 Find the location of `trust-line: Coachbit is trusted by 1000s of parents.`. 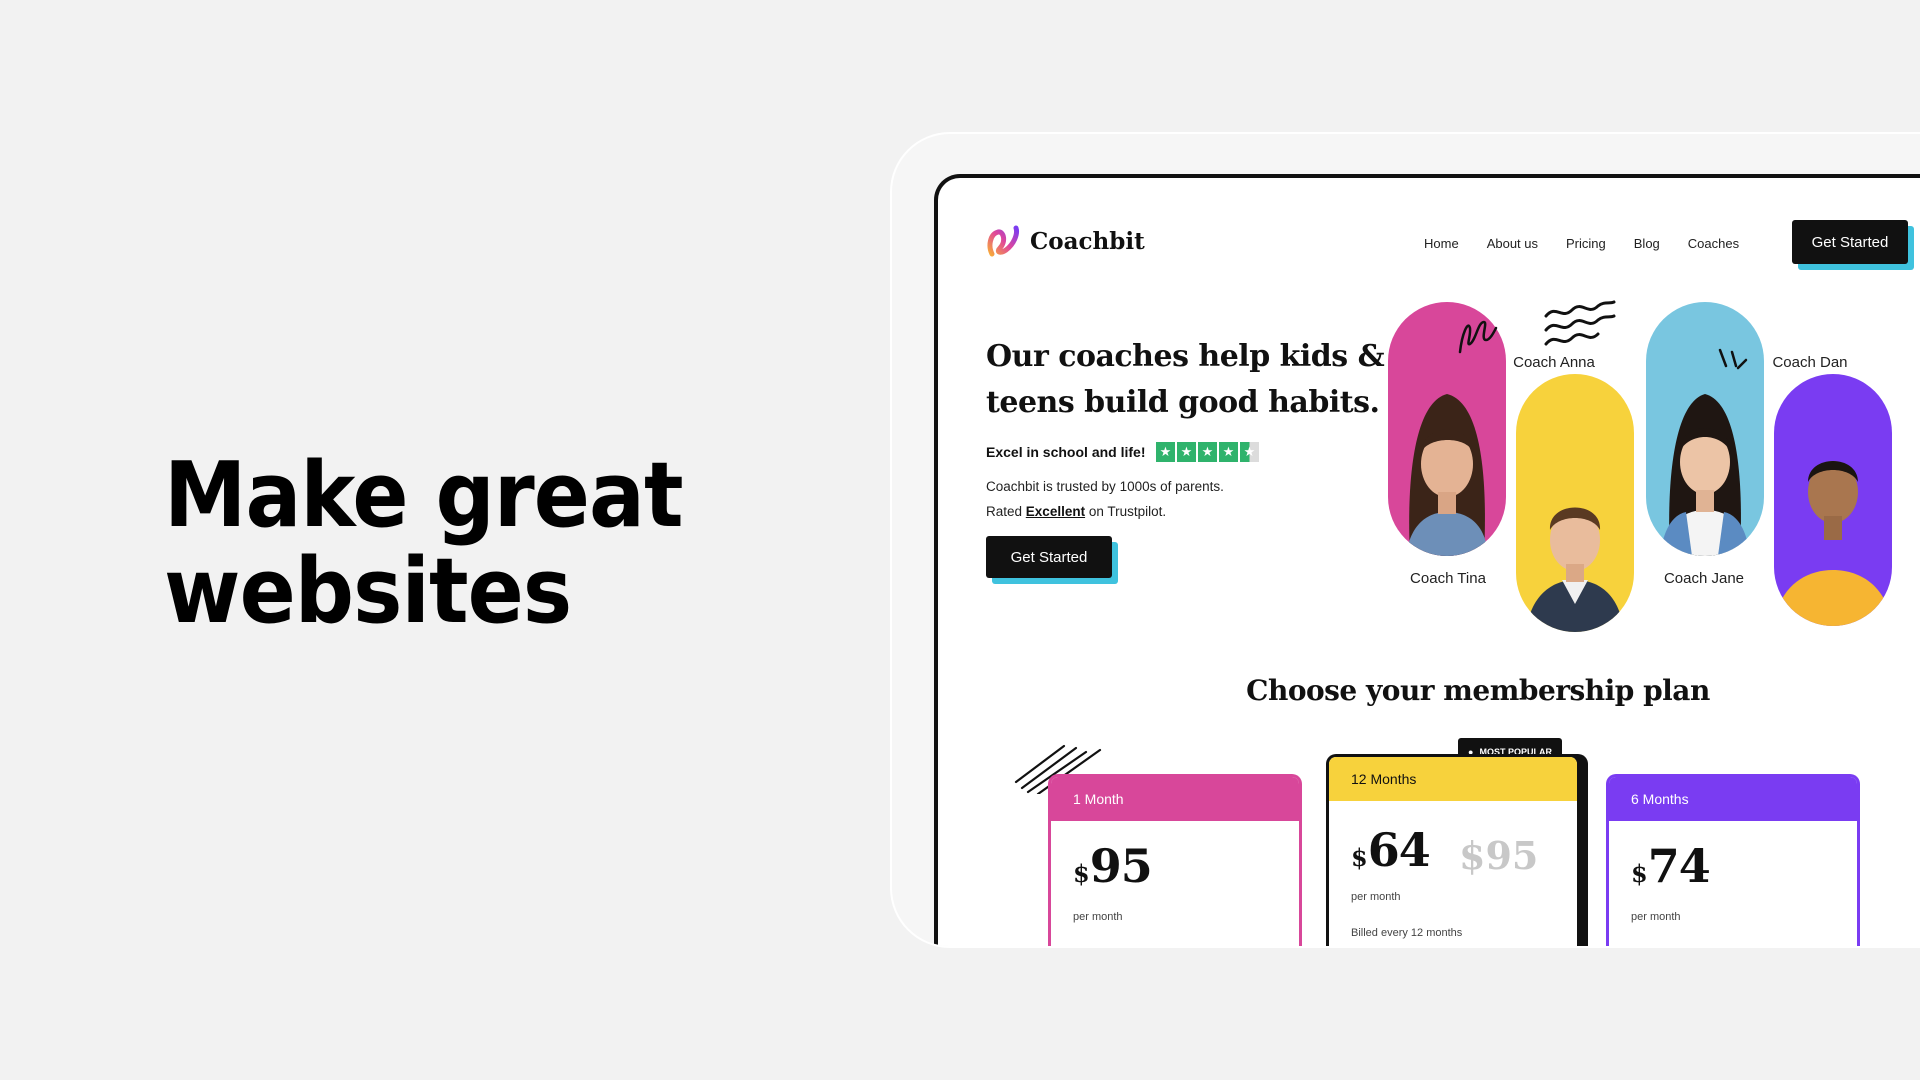

trust-line: Coachbit is trusted by 1000s of parents. is located at coordinates (1105, 486).